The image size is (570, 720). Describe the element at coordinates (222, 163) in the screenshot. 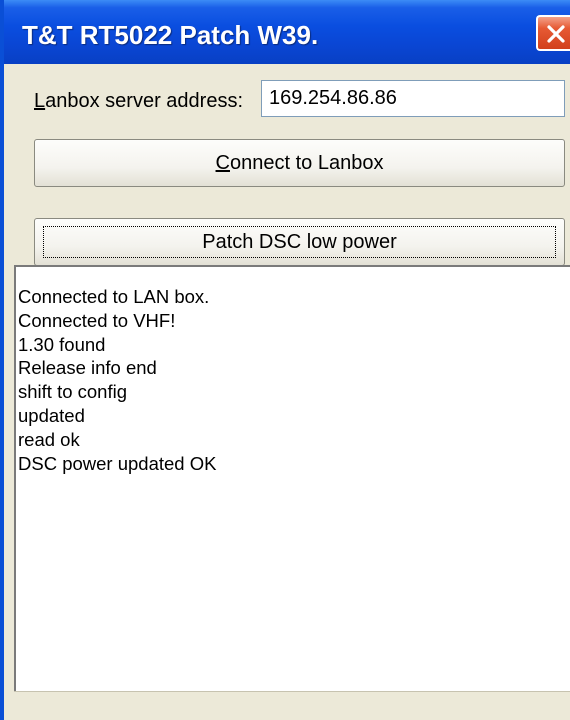

I see `connect-button-mnemonic: C` at that location.